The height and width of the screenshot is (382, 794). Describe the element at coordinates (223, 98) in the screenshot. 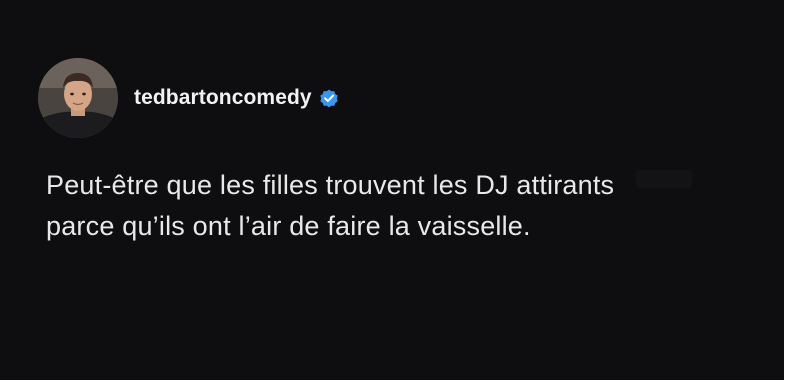

I see `username: tedbartoncomedy` at that location.